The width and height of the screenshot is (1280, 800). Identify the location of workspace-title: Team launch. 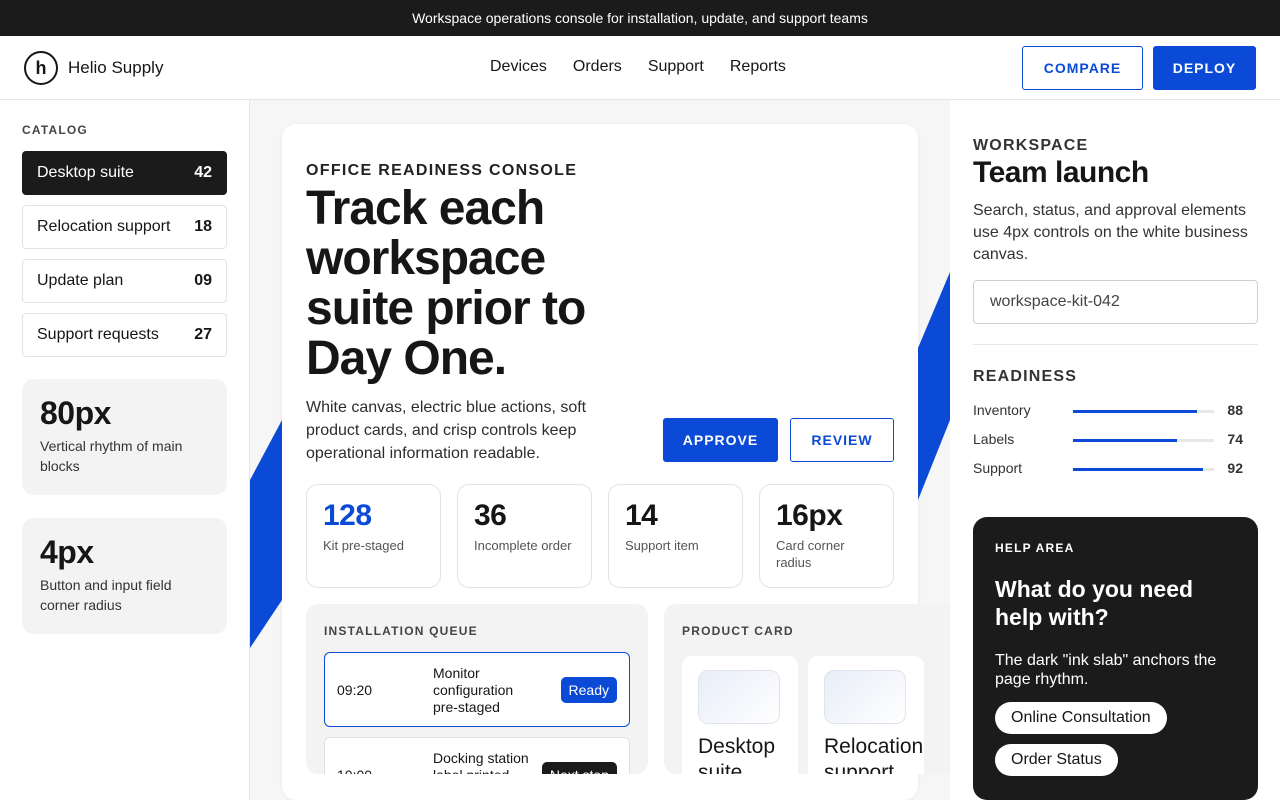
(1061, 172).